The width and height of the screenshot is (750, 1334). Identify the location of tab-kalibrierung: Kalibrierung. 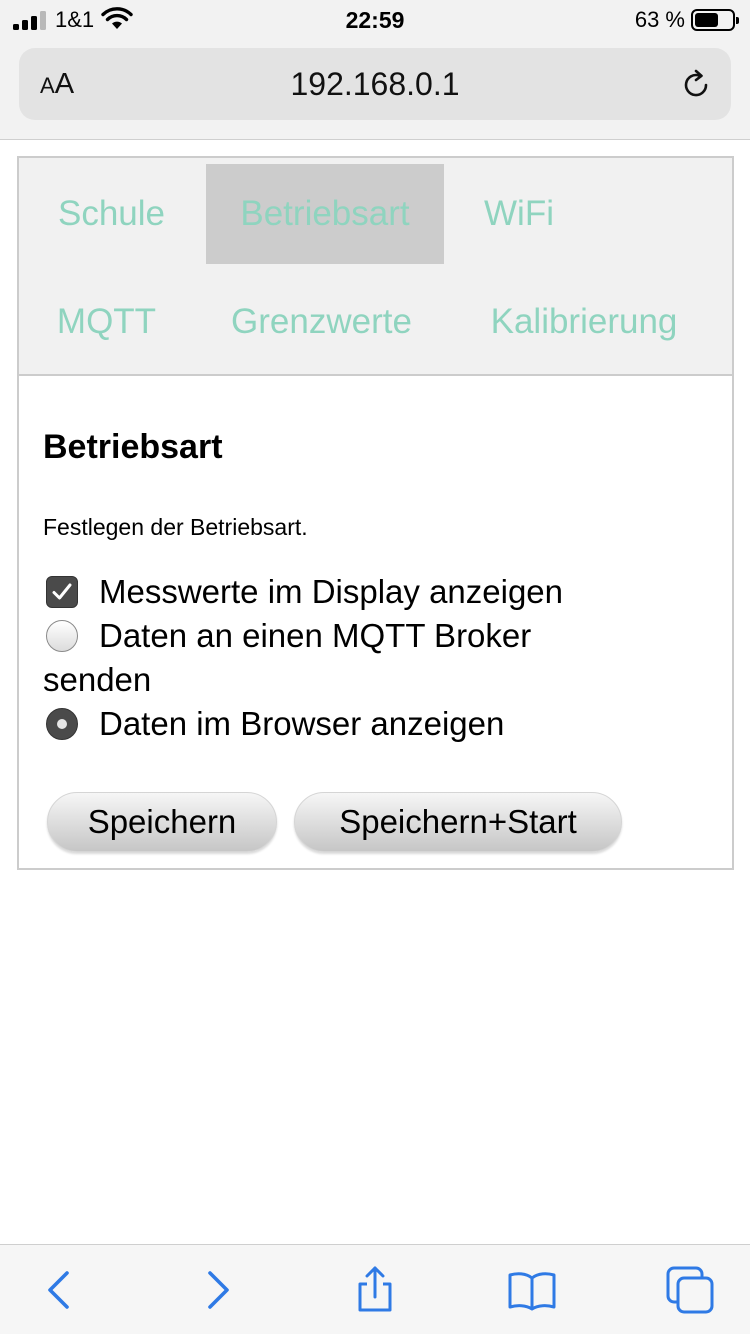
(584, 322).